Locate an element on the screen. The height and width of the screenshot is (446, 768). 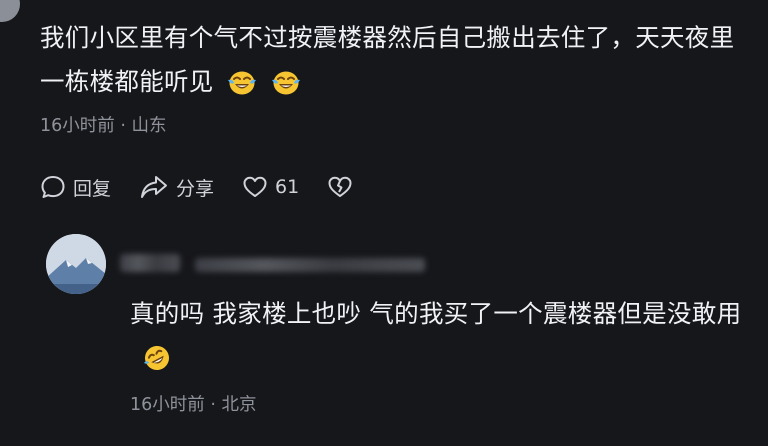
like-button: 61 is located at coordinates (270, 187).